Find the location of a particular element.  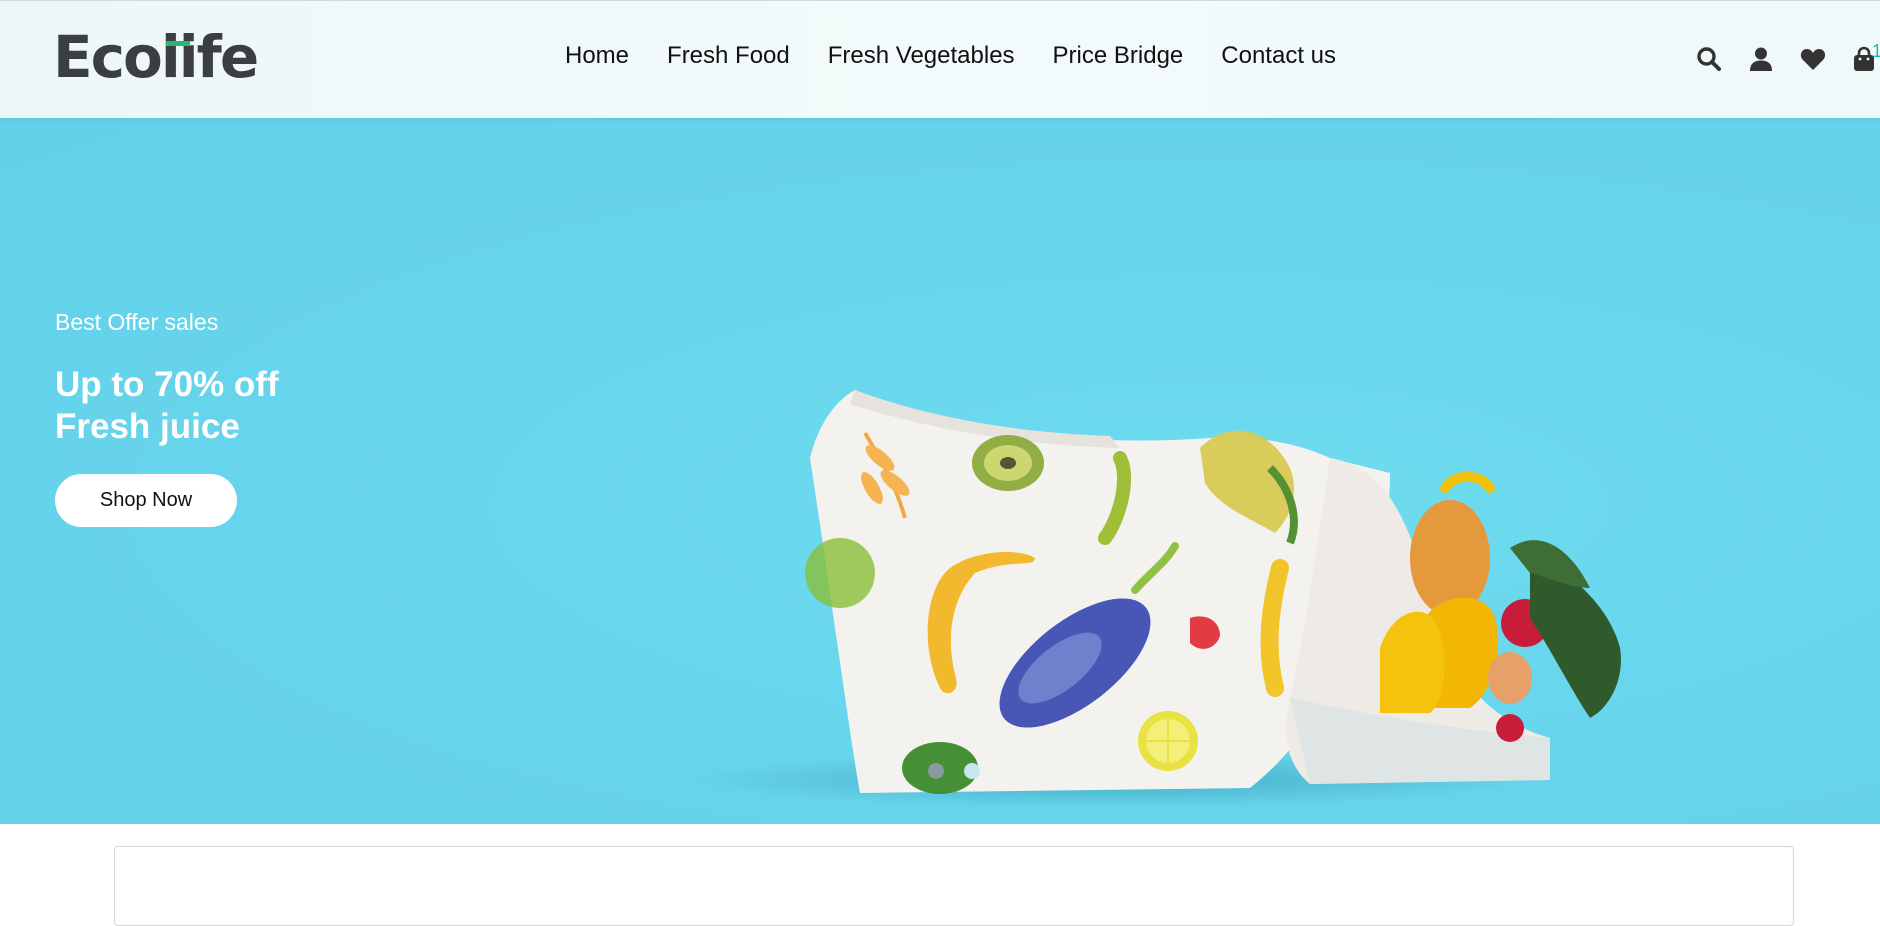

cart-count-badge: 1 is located at coordinates (1876, 51).